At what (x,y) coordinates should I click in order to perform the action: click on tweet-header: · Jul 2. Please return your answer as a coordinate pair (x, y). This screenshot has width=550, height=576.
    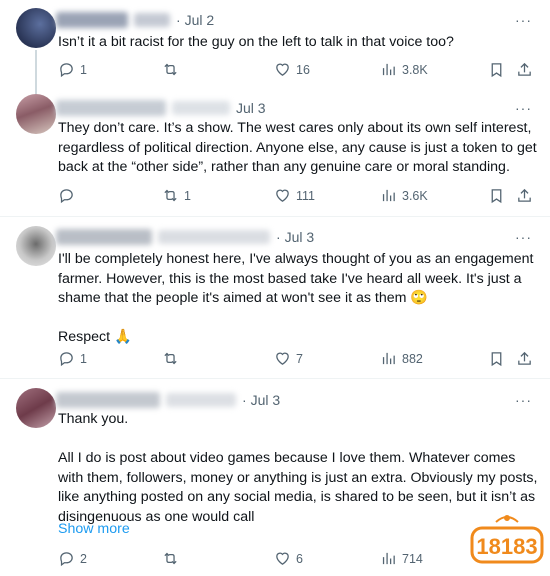
    Looking at the image, I should click on (135, 20).